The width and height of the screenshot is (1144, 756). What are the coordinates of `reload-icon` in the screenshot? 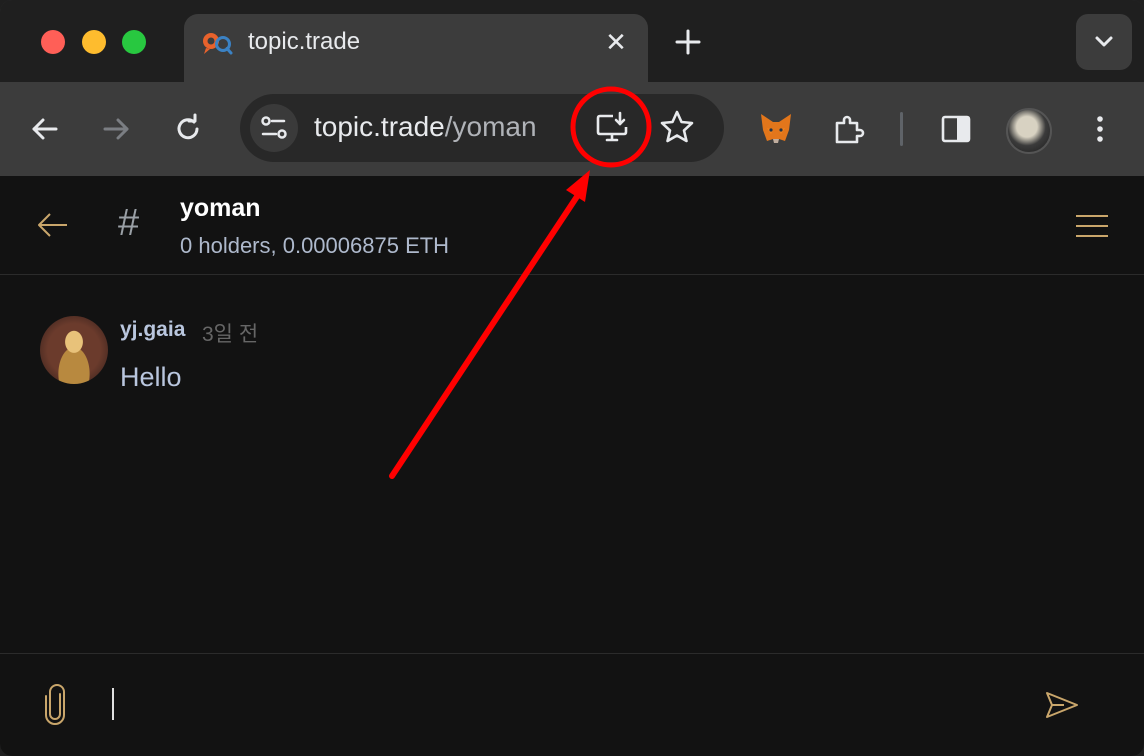 It's located at (188, 129).